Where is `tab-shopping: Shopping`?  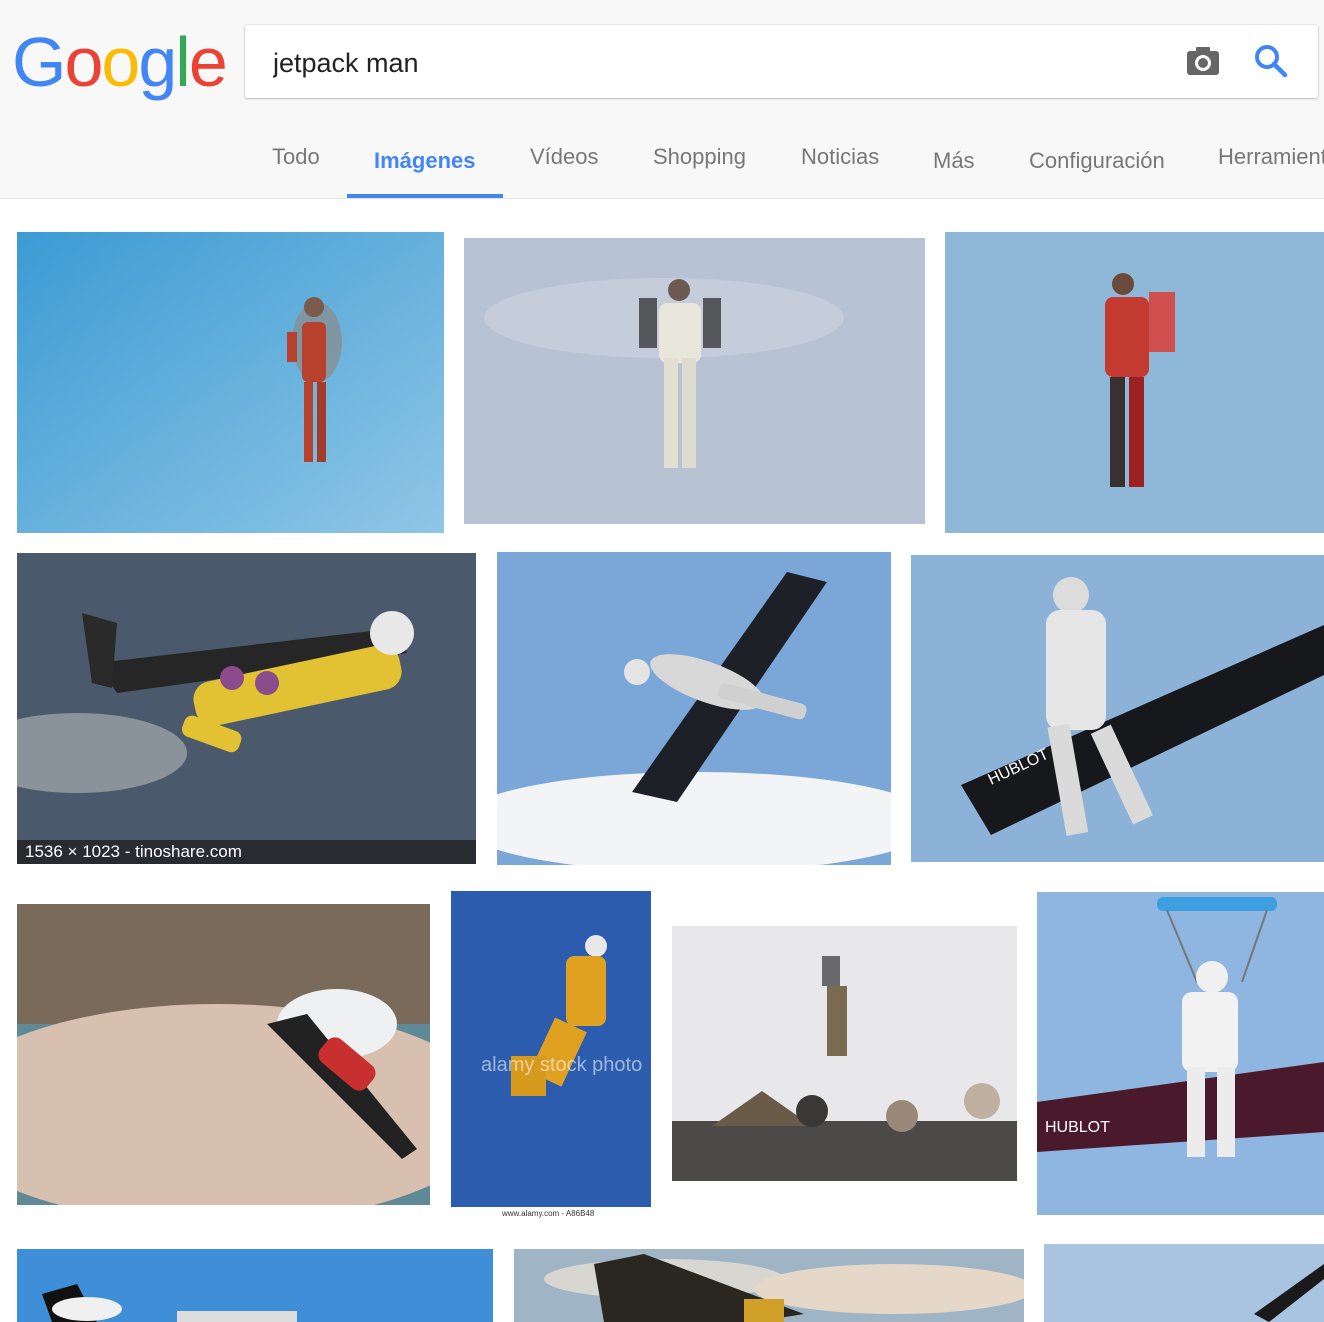 tab-shopping: Shopping is located at coordinates (699, 157).